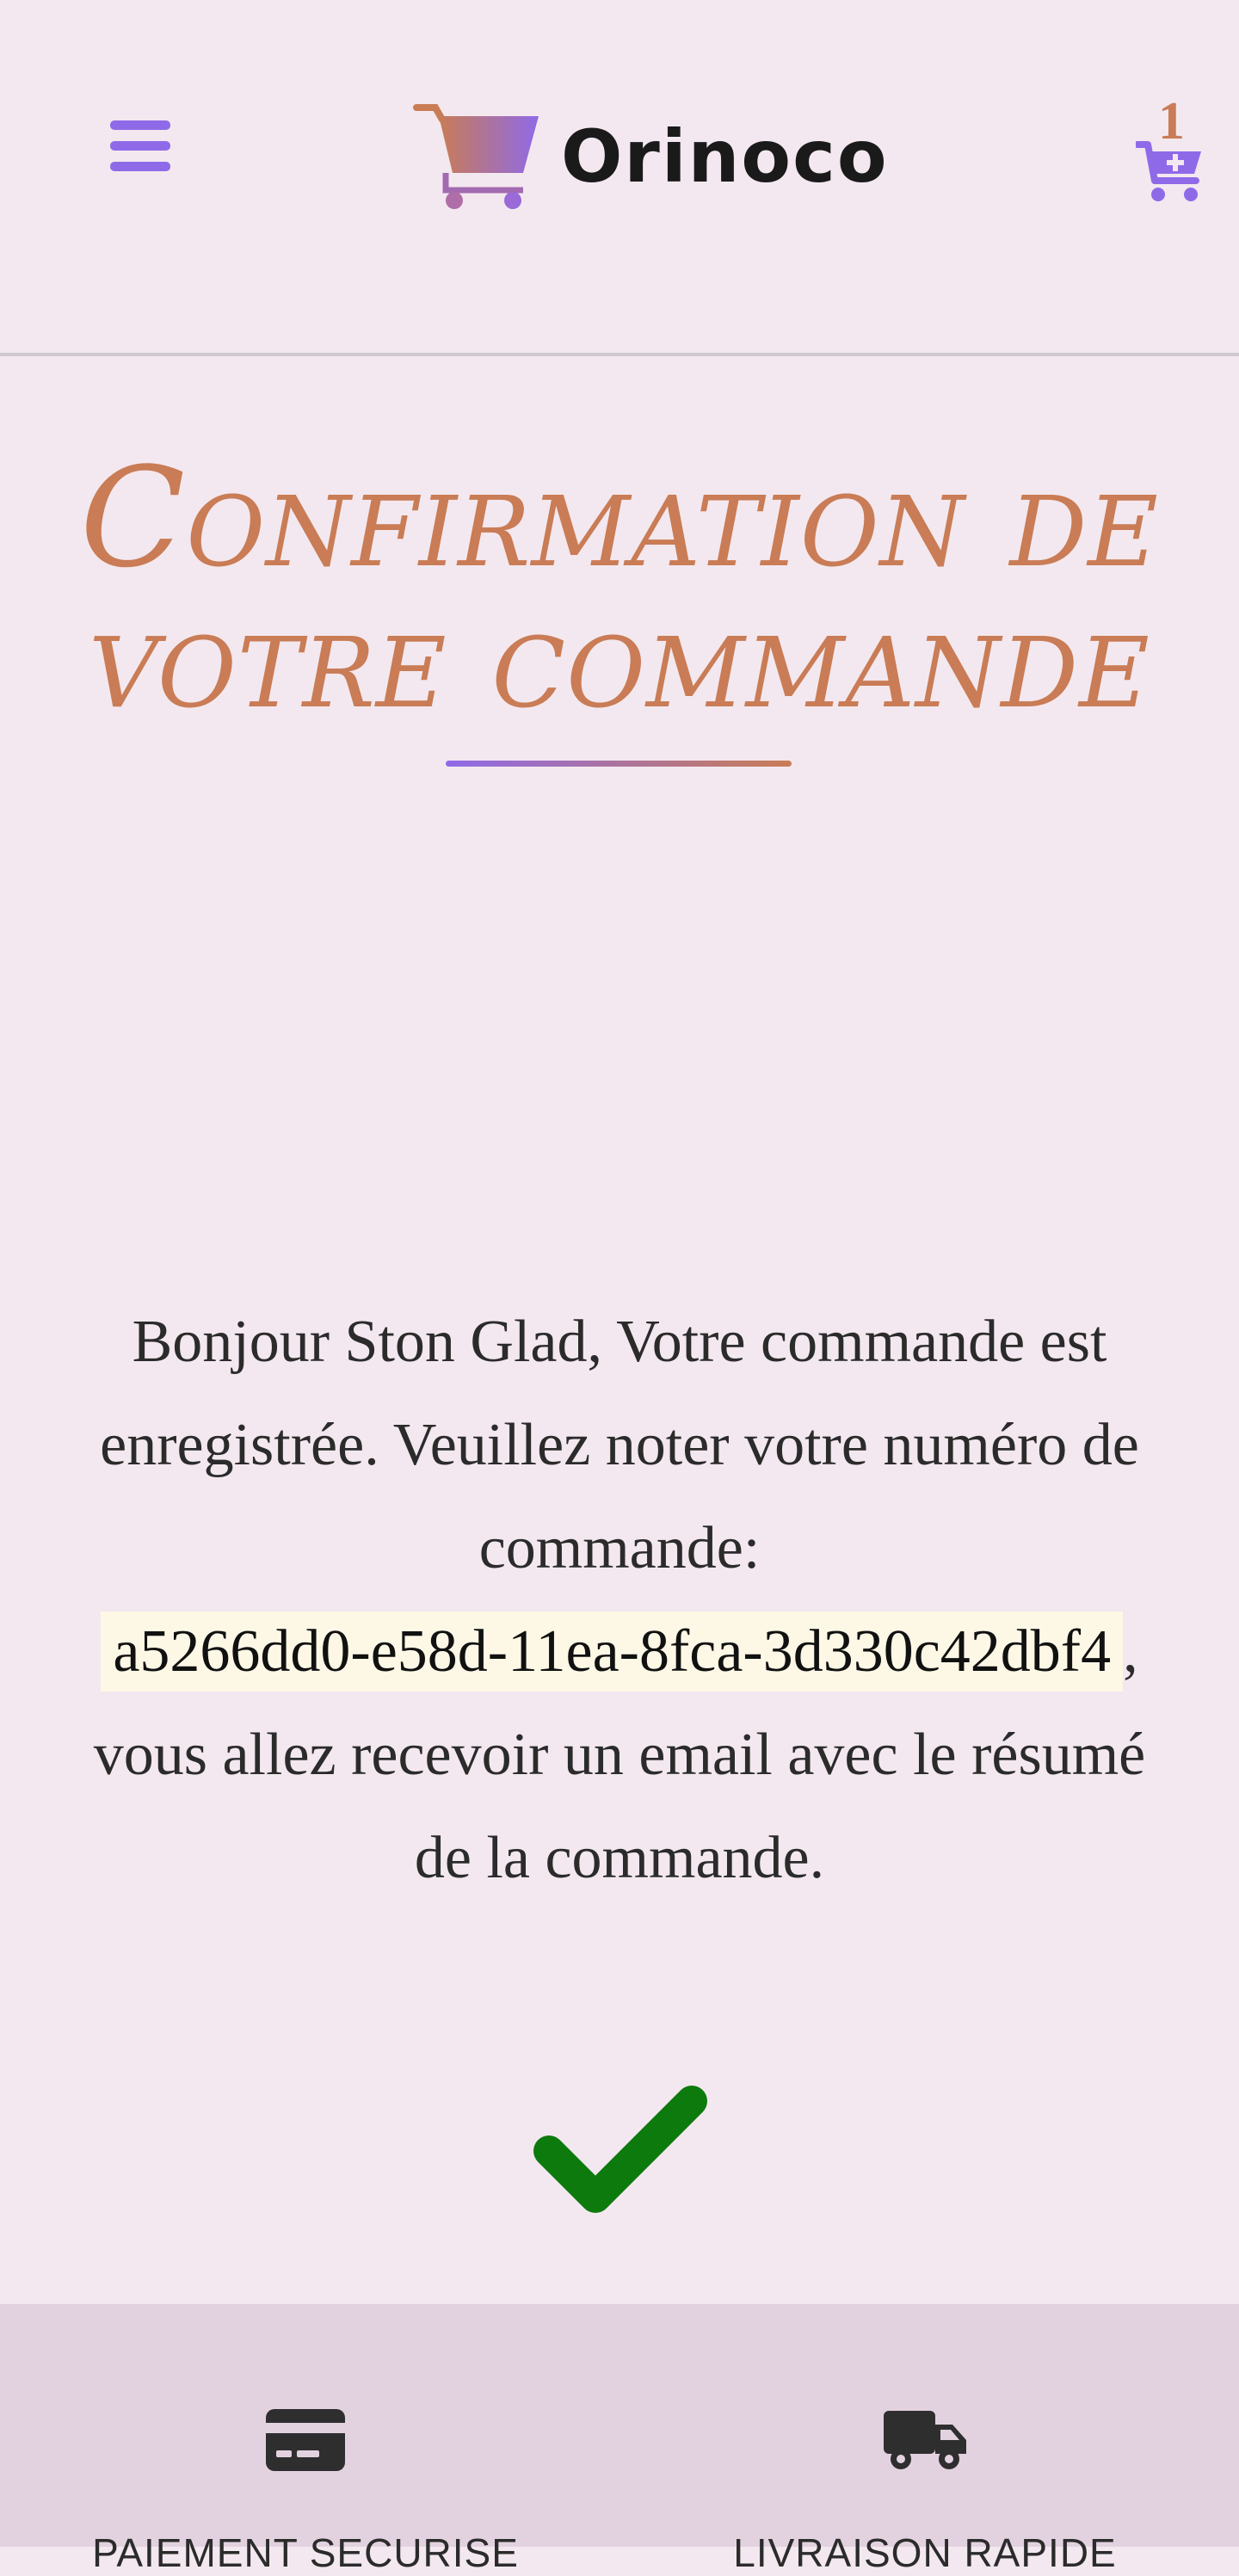 The height and width of the screenshot is (2576, 1239). I want to click on shopping-cart-logo-icon, so click(476, 156).